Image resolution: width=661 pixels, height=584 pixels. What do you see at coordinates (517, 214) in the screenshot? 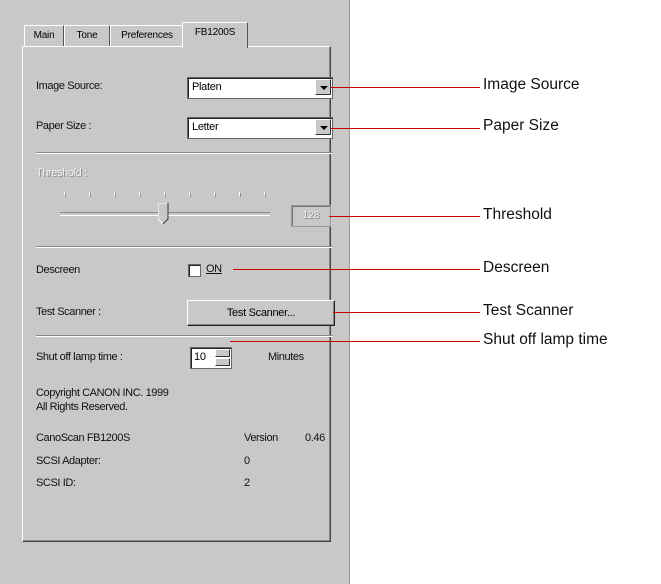
I see `callout-threshold: Threshold` at bounding box center [517, 214].